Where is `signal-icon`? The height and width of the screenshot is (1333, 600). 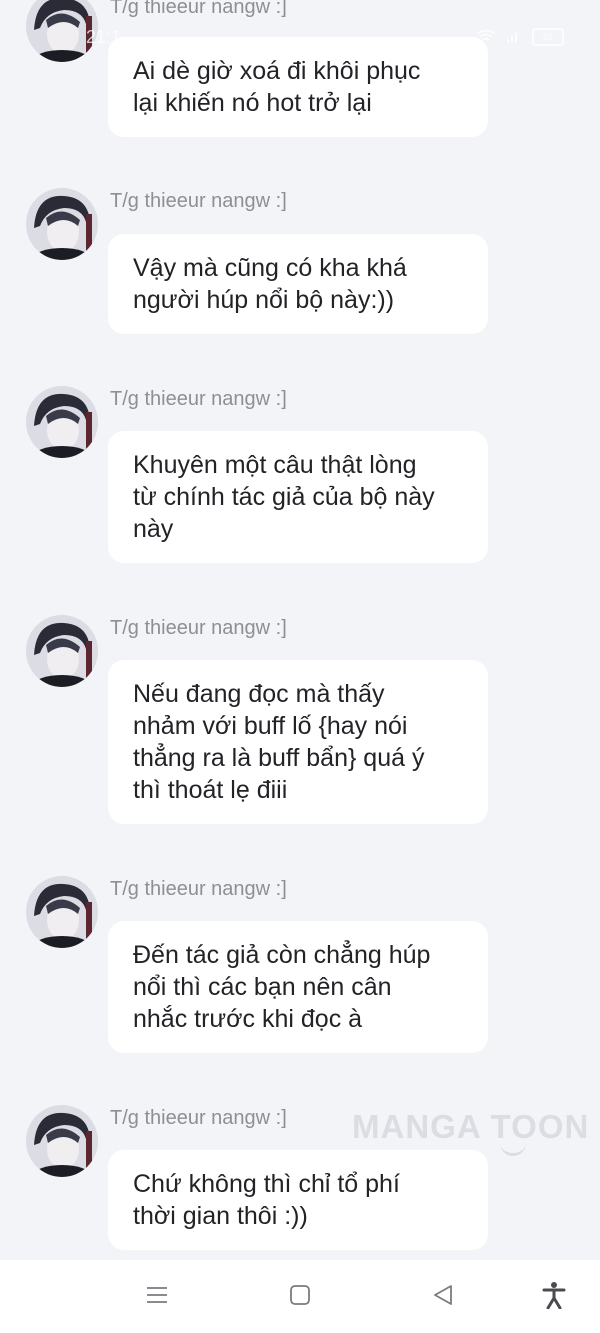
signal-icon is located at coordinates (514, 37).